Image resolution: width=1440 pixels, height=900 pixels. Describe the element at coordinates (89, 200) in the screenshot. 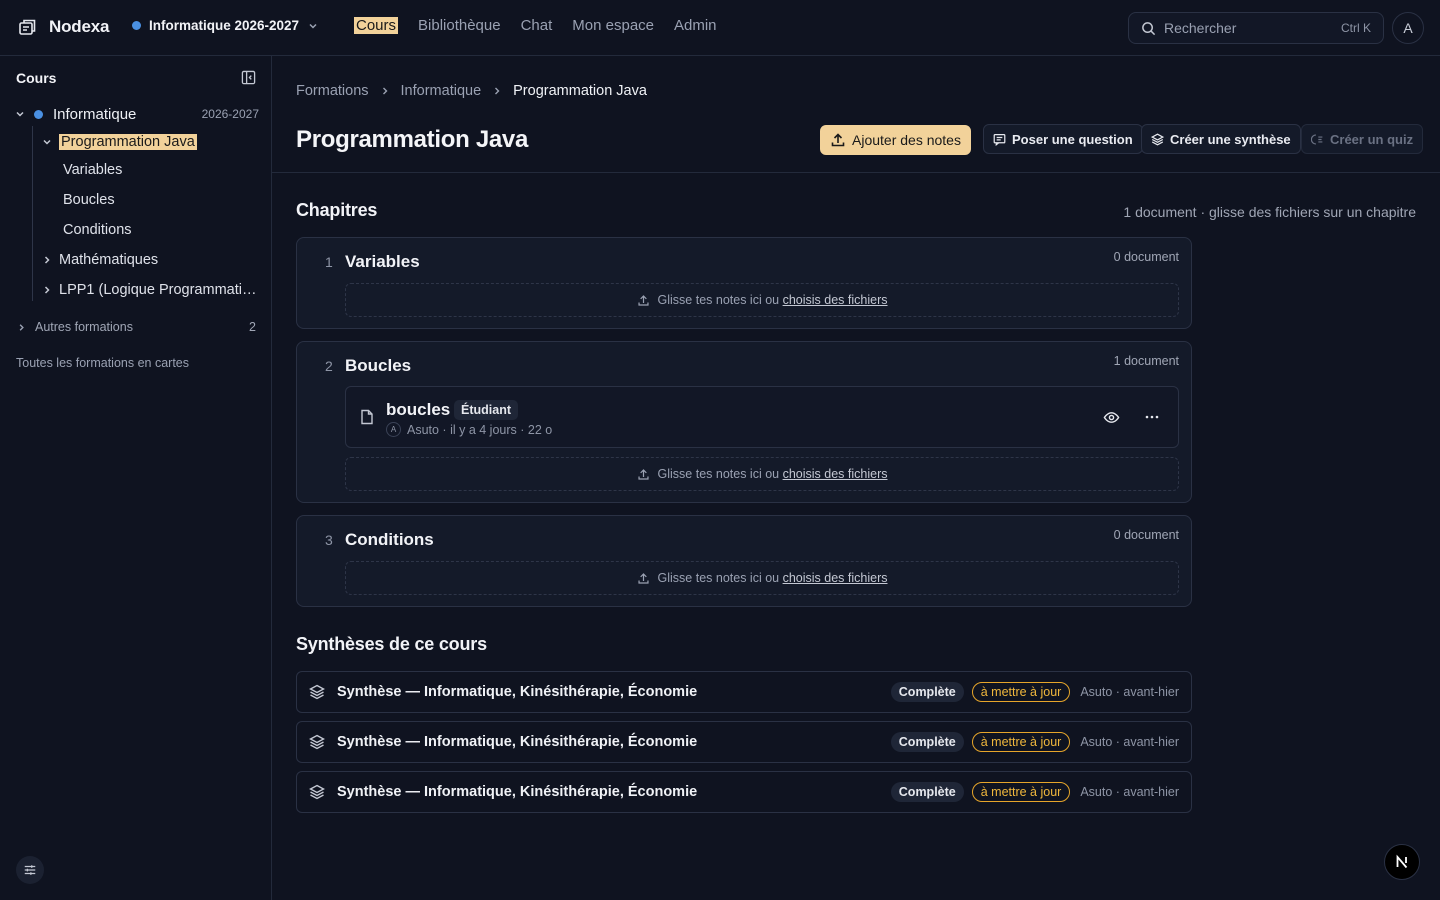

I see `tree-item-boucles: Boucles` at that location.